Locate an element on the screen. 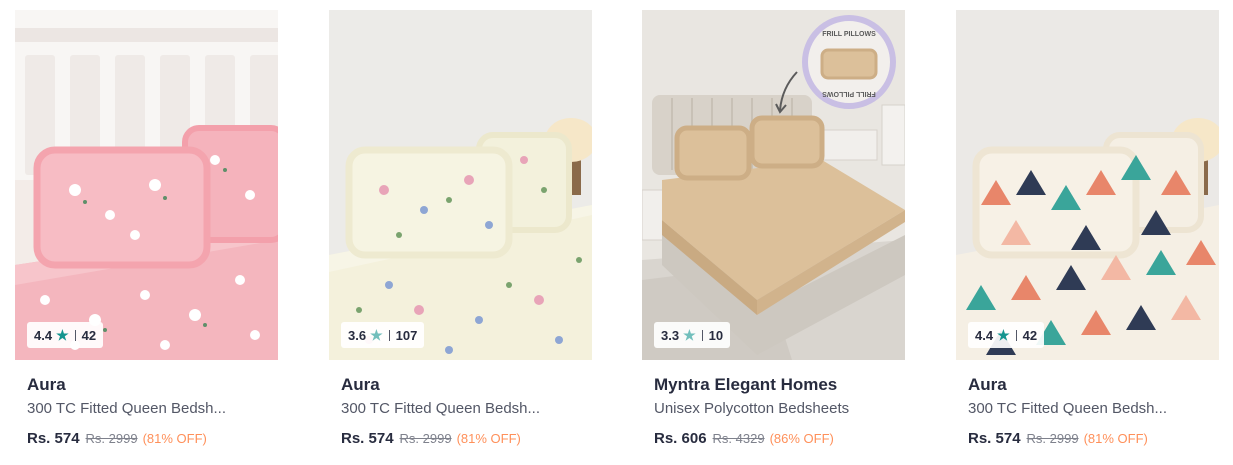 The height and width of the screenshot is (465, 1233). product-mrp: Rs. 4329 is located at coordinates (738, 438).